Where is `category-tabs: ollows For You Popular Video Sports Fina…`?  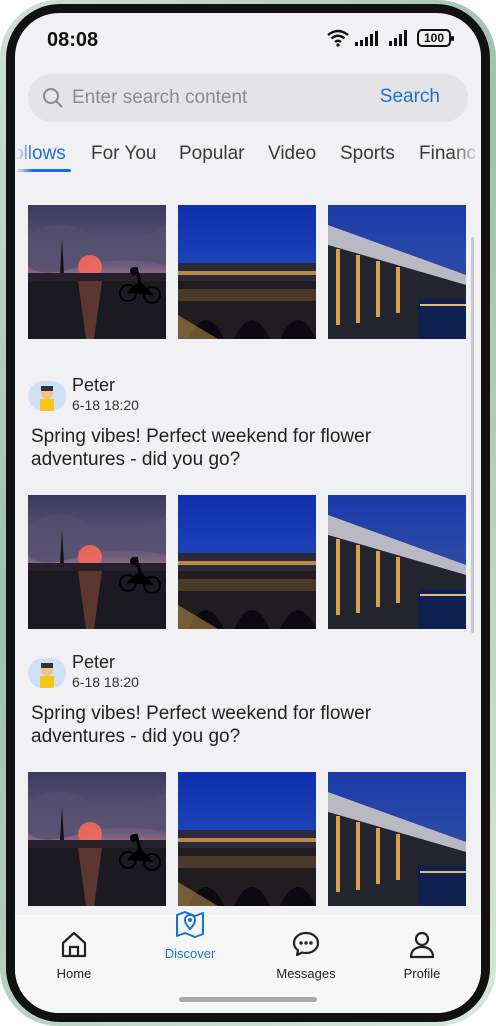 category-tabs: ollows For You Popular Video Sports Fina… is located at coordinates (248, 157).